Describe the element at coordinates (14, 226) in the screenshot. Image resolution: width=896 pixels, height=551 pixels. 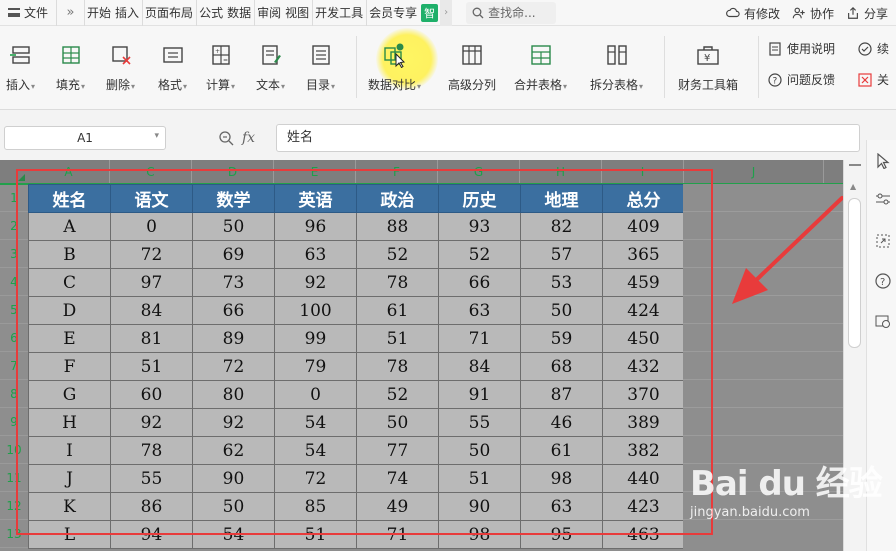
I see `row-header: 2` at that location.